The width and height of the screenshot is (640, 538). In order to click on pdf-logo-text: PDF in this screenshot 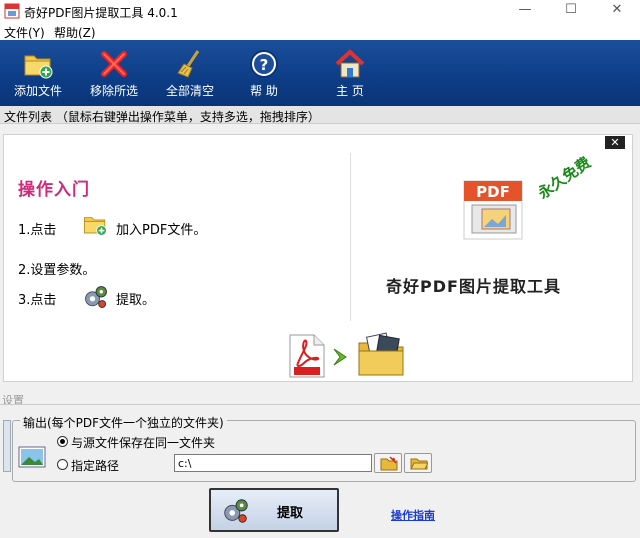, I will do `click(493, 192)`.